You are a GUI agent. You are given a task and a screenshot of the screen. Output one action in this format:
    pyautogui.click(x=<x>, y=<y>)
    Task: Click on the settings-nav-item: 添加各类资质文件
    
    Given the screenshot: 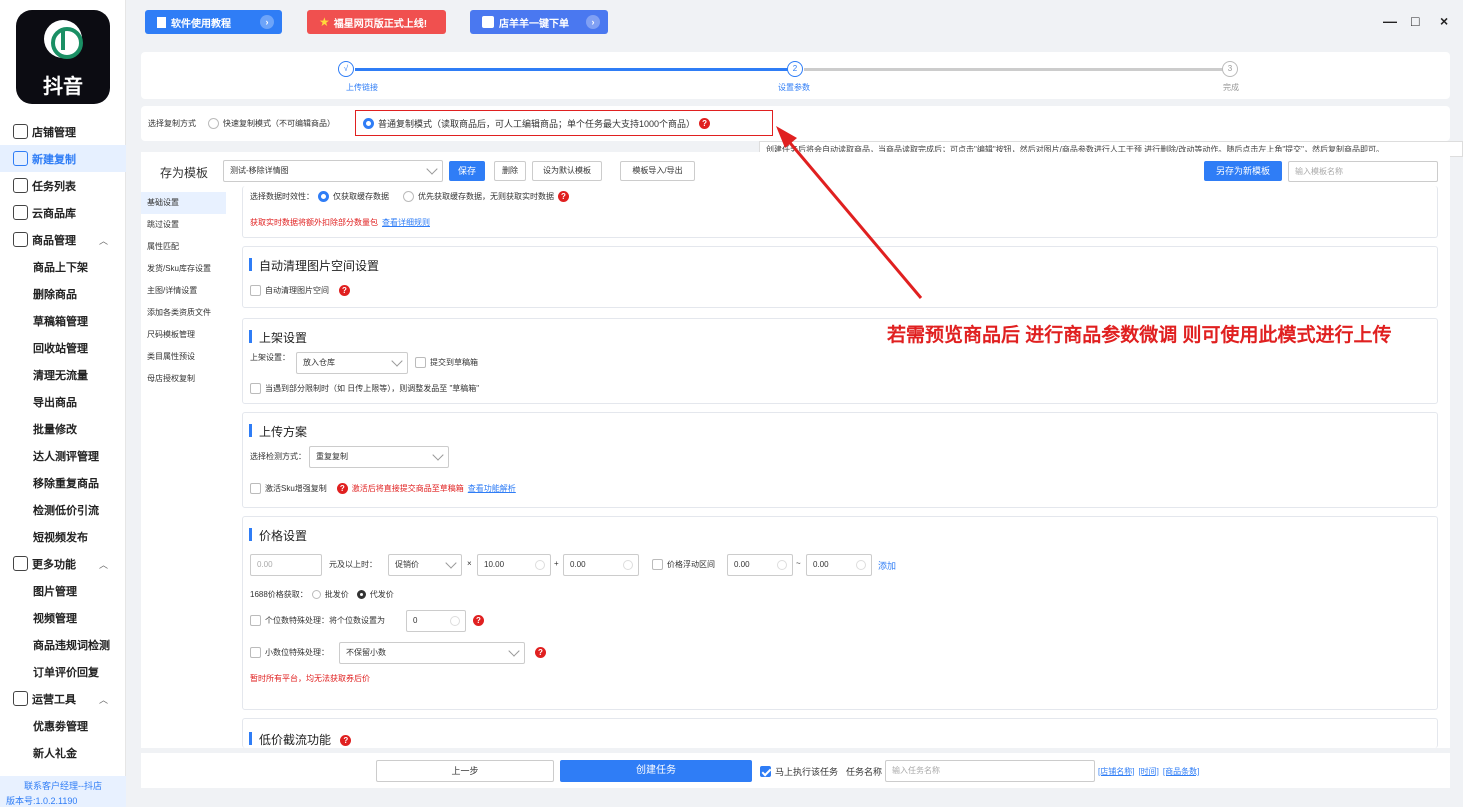 What is the action you would take?
    pyautogui.click(x=183, y=313)
    